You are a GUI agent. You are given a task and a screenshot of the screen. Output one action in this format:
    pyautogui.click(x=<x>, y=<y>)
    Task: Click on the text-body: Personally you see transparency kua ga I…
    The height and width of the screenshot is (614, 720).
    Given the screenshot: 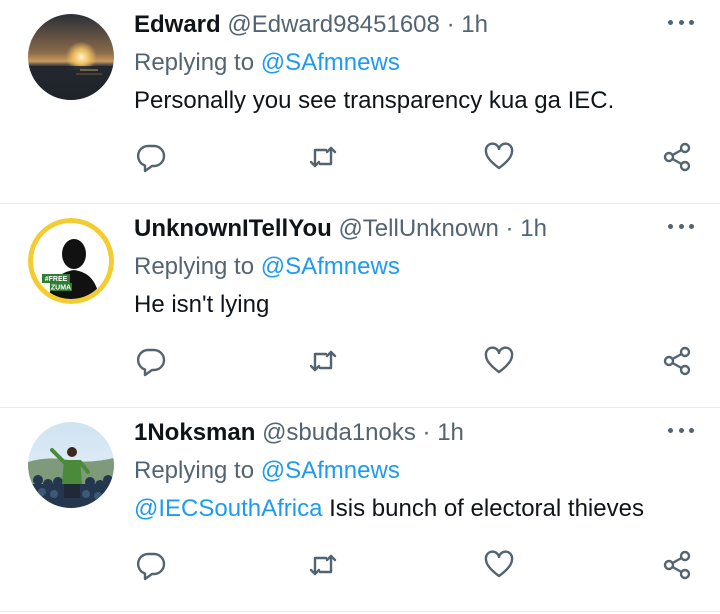 What is the action you would take?
    pyautogui.click(x=374, y=100)
    